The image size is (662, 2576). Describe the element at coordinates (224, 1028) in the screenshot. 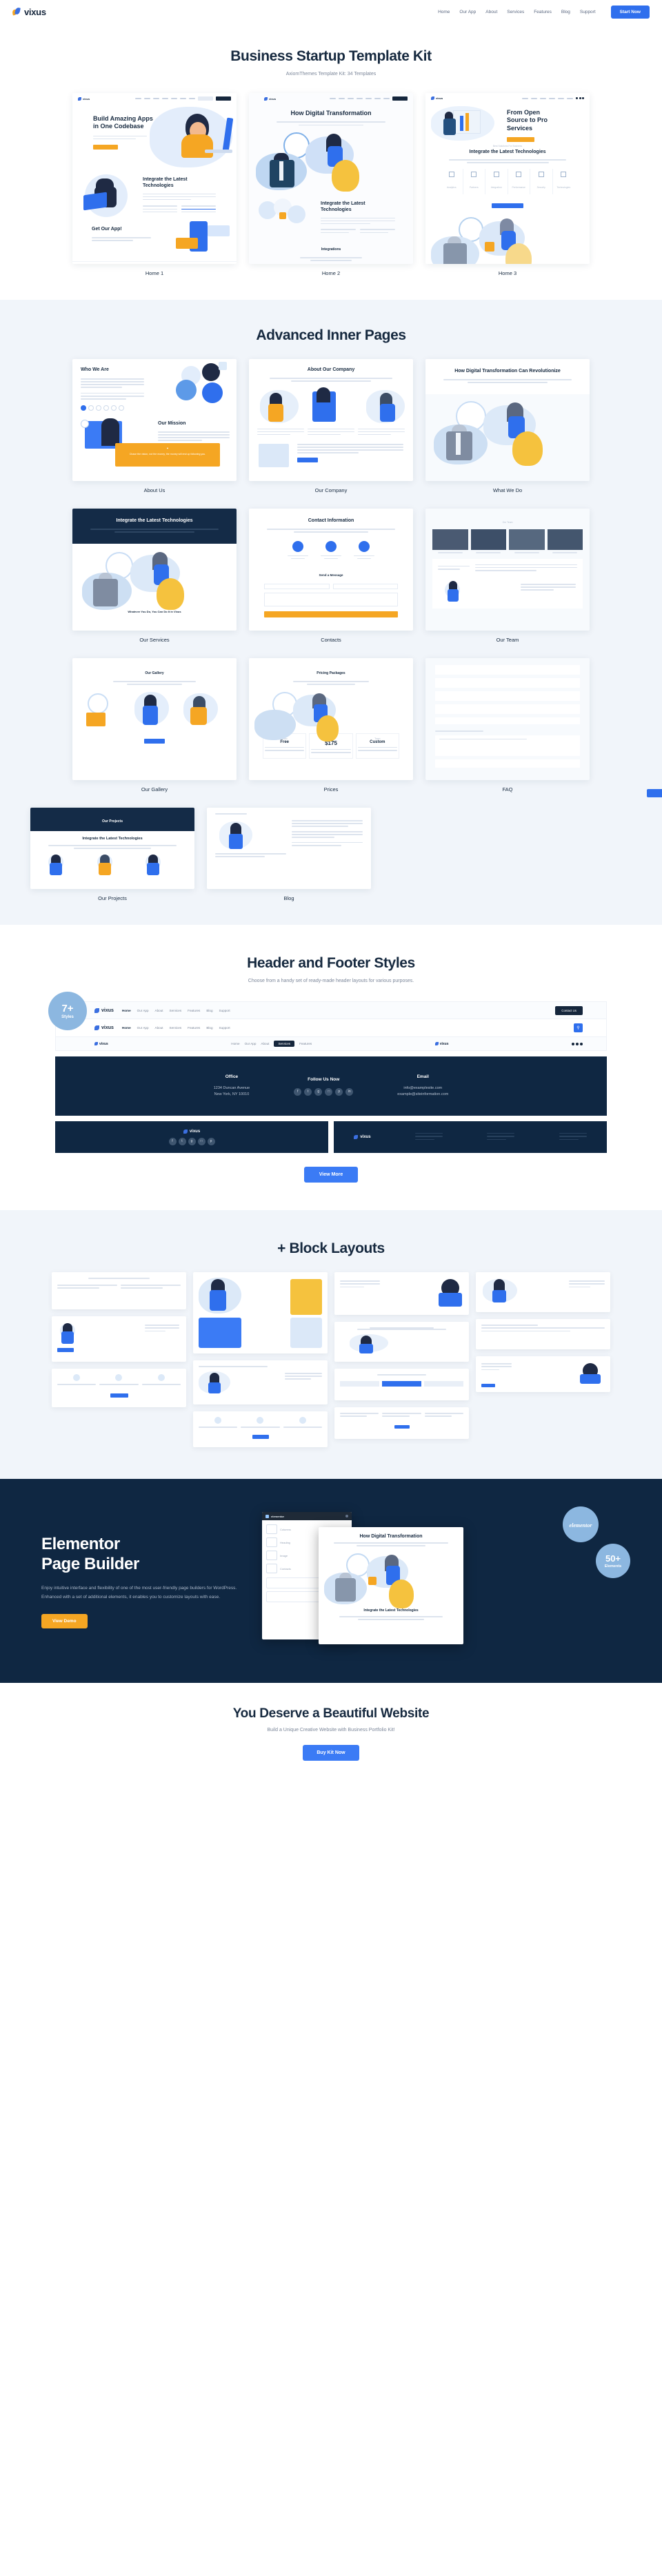

I see `hf2-nav-6: Support` at that location.